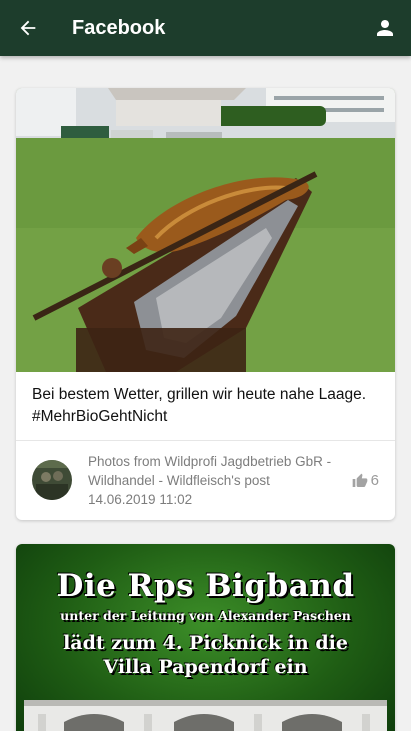 This screenshot has width=411, height=731. What do you see at coordinates (205, 715) in the screenshot?
I see `villa-image` at bounding box center [205, 715].